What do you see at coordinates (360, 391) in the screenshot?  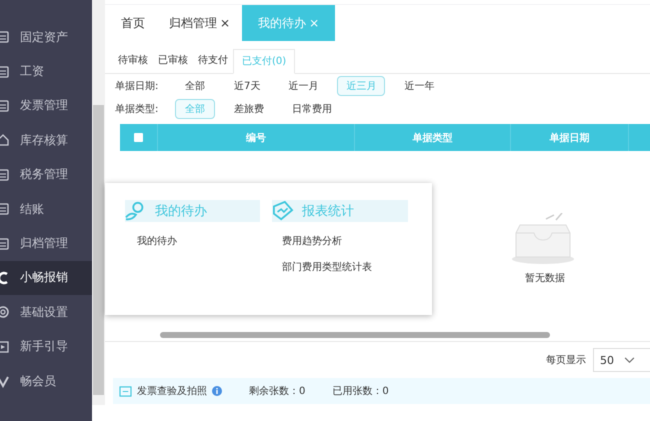 I see `used-count: 已用张数：0` at bounding box center [360, 391].